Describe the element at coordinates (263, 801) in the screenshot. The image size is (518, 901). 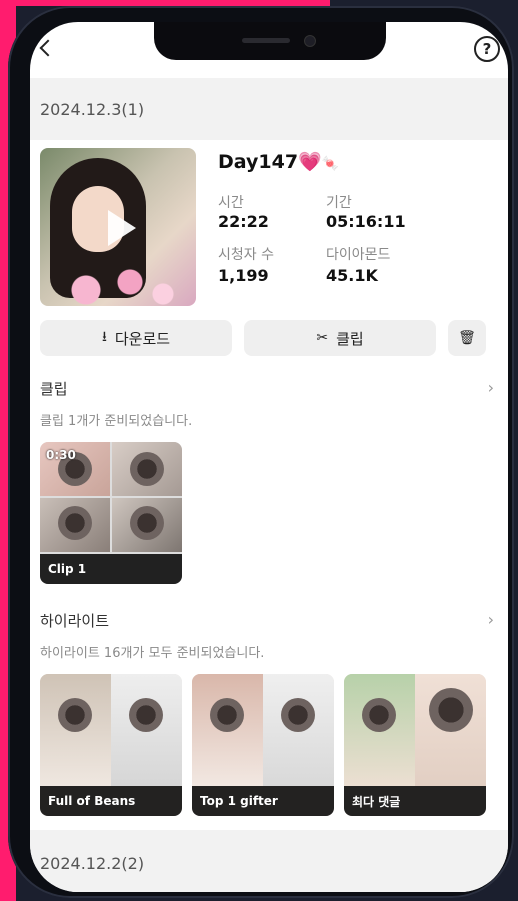
I see `highlight-label: Top 1 gifter` at that location.